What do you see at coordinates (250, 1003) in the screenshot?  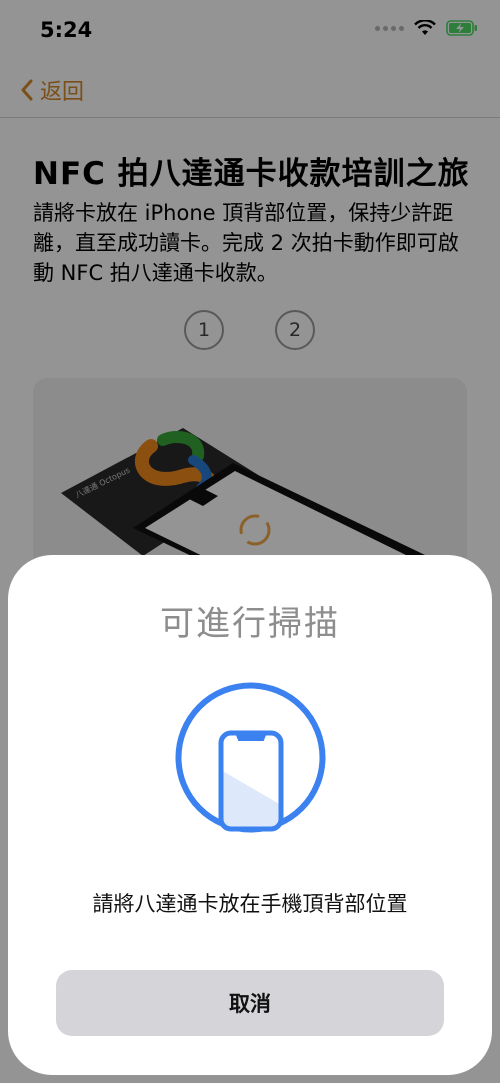 I see `cancel-button: 取消` at bounding box center [250, 1003].